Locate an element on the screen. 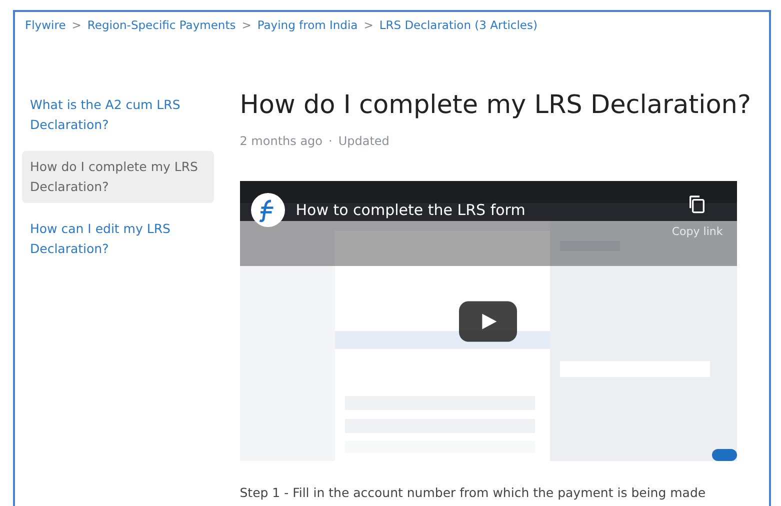  step-text: Step 1 - Fill in the account number from which the payment is being made is located at coordinates (473, 492).